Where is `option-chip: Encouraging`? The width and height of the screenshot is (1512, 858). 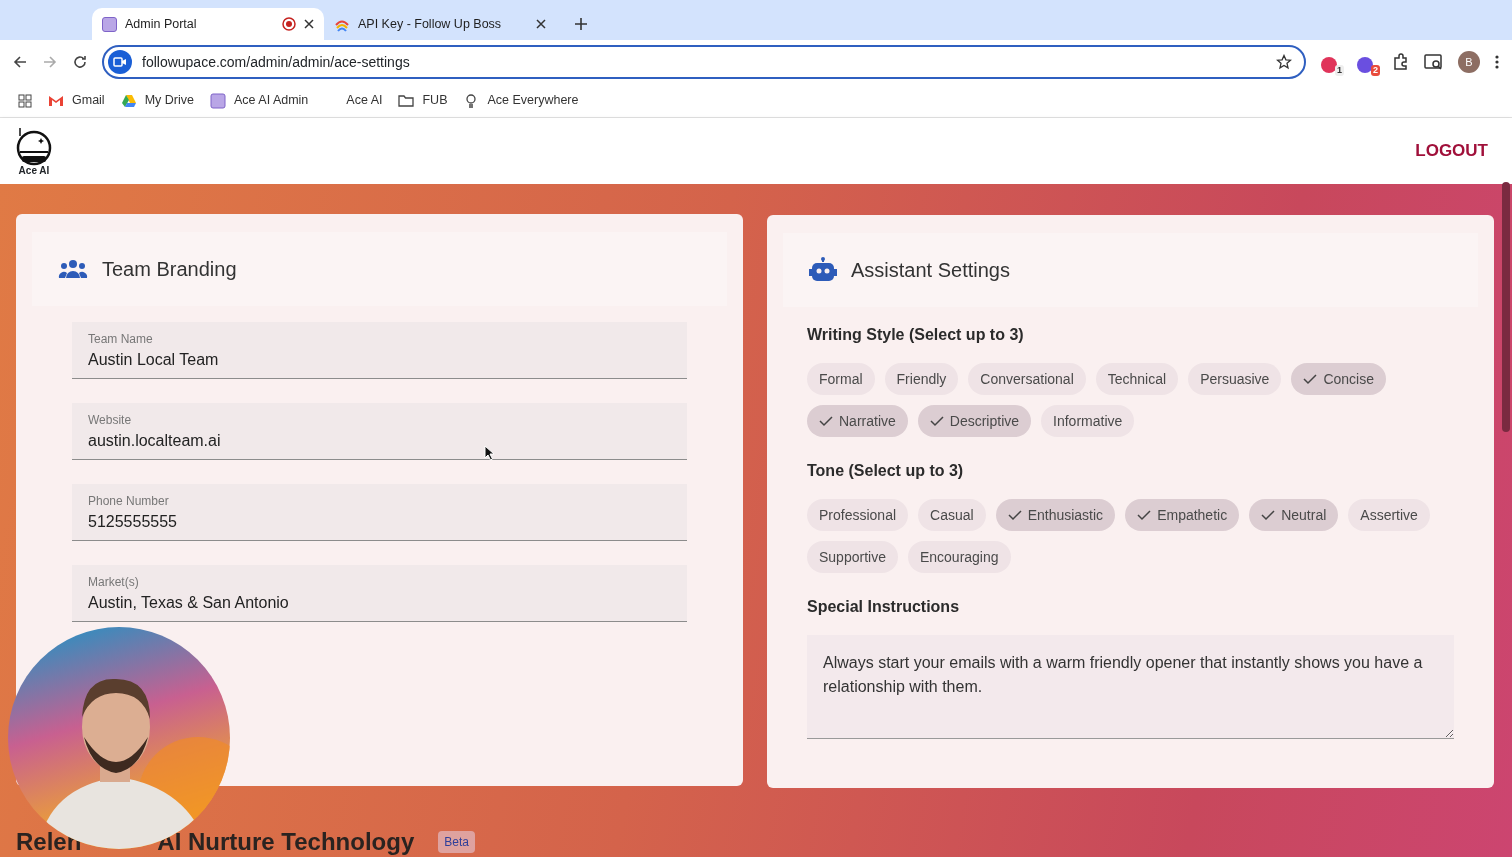 option-chip: Encouraging is located at coordinates (959, 557).